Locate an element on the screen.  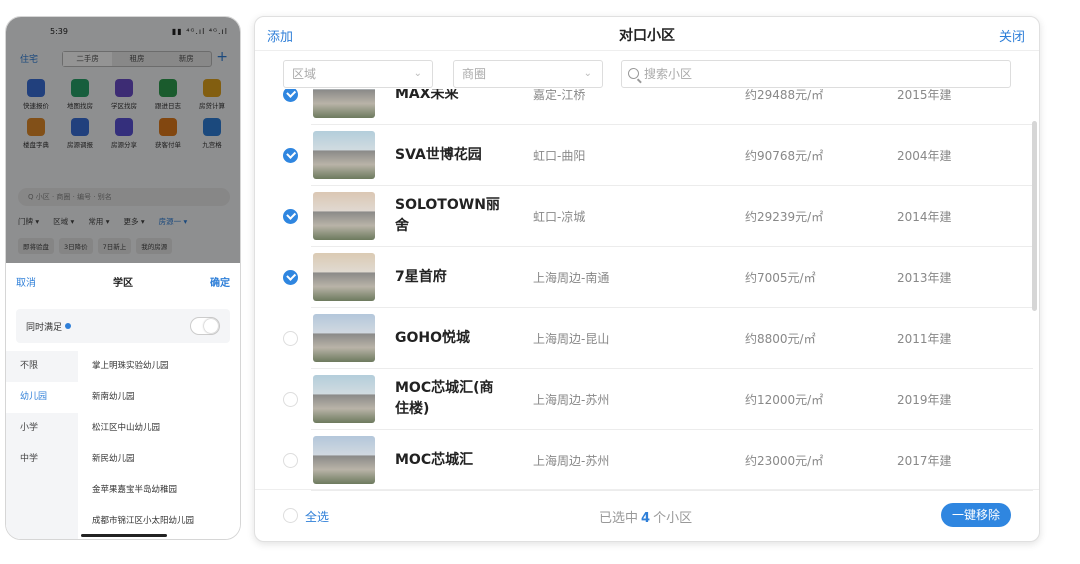
district-select: 区域 ⌄ is located at coordinates (358, 74).